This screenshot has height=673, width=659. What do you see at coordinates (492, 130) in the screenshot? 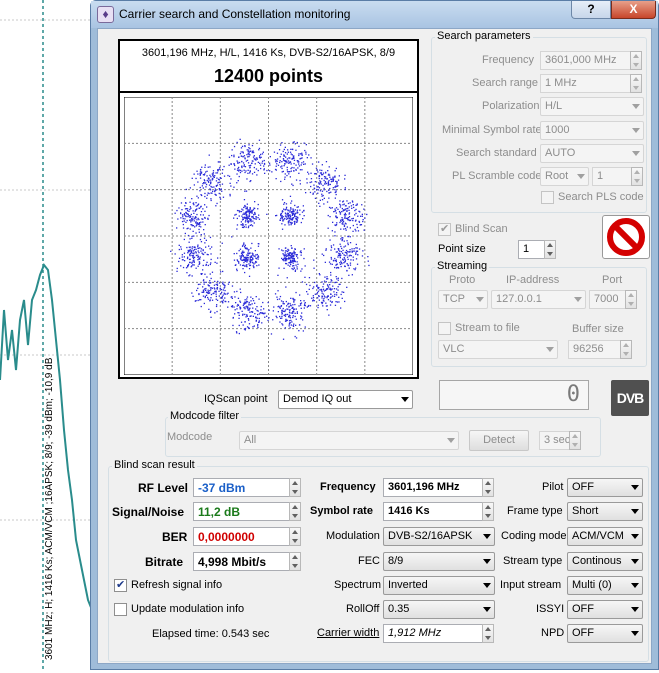
I see `min-symbol-rate-label: Minimal Symbol rate` at bounding box center [492, 130].